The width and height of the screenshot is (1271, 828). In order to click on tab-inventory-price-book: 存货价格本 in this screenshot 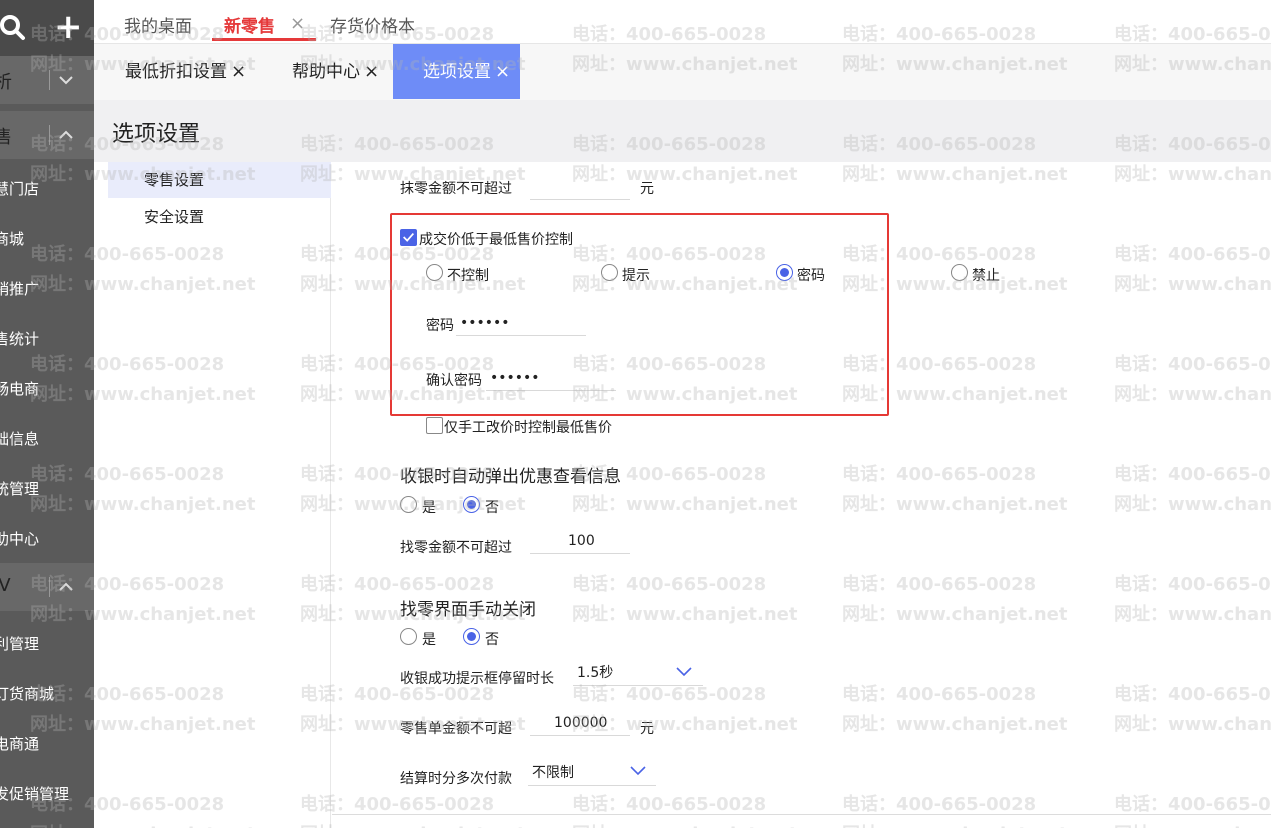, I will do `click(372, 24)`.